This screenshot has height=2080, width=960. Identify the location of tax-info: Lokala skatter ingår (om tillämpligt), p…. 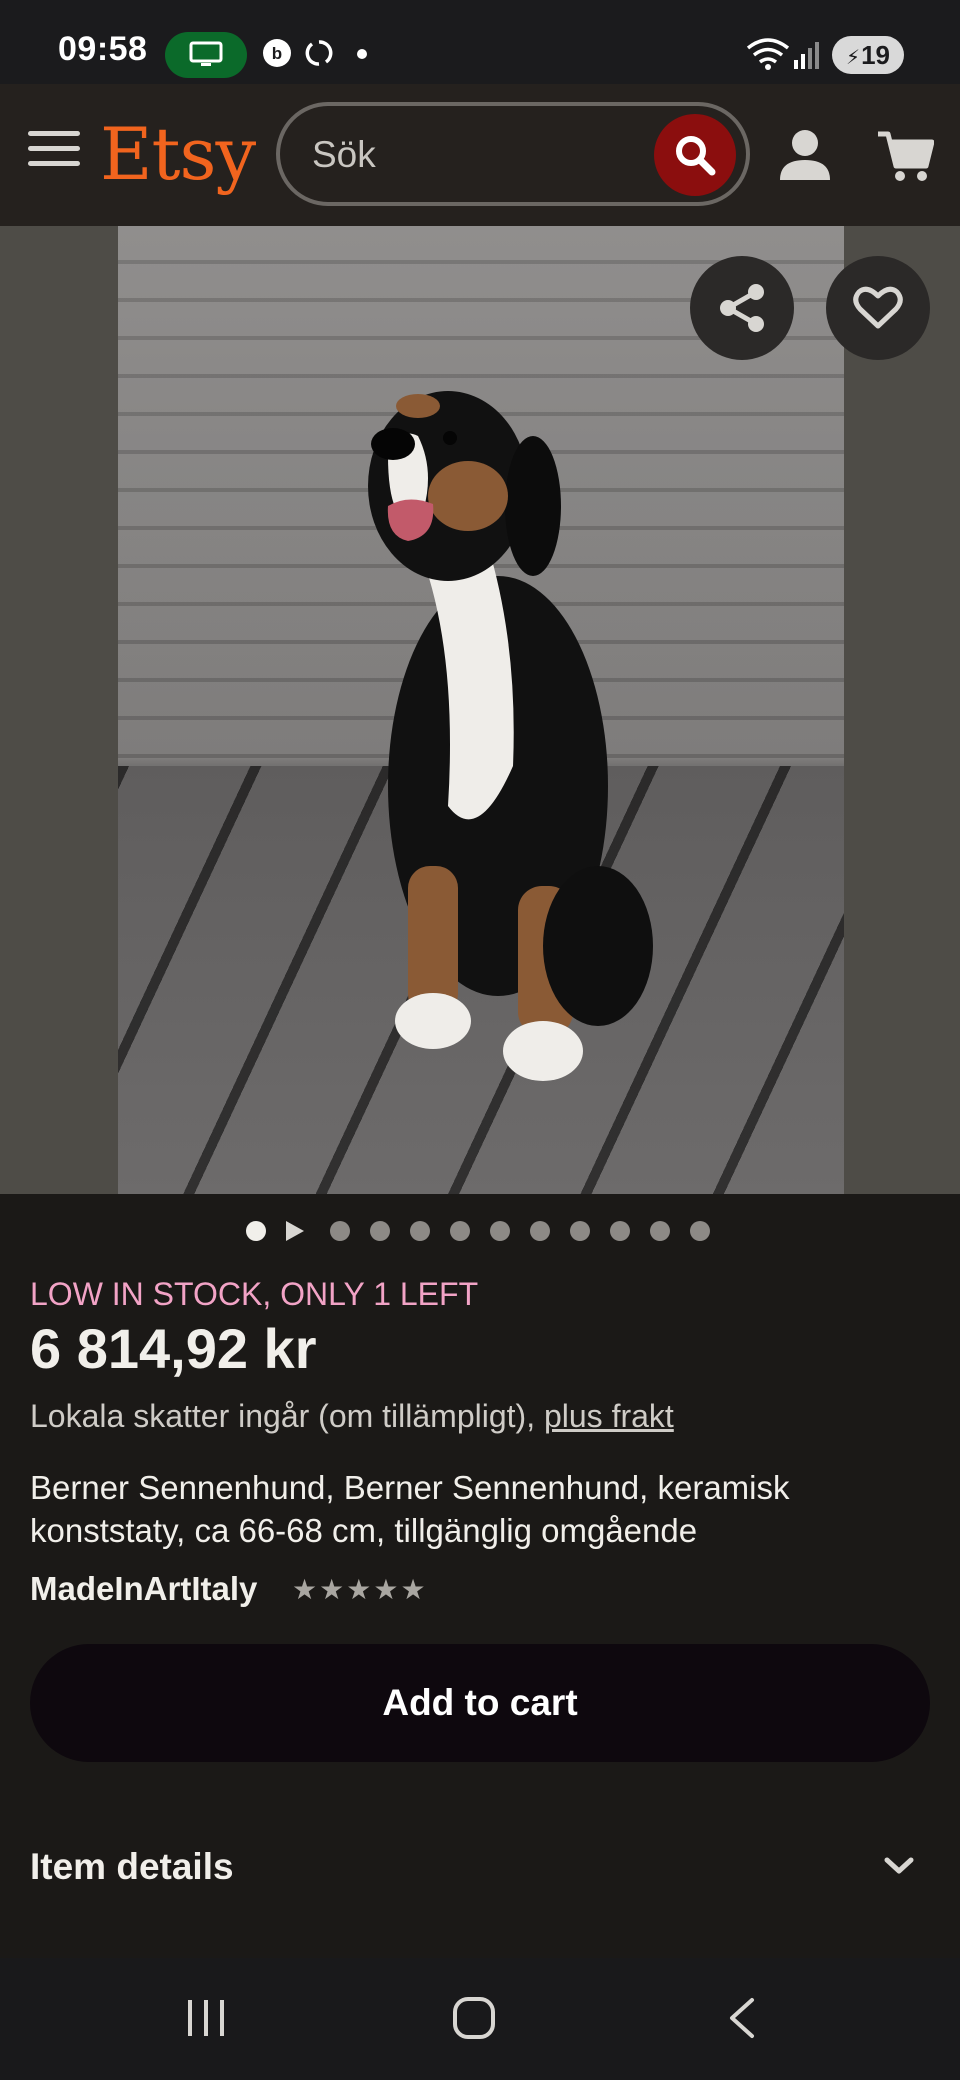
(352, 1416).